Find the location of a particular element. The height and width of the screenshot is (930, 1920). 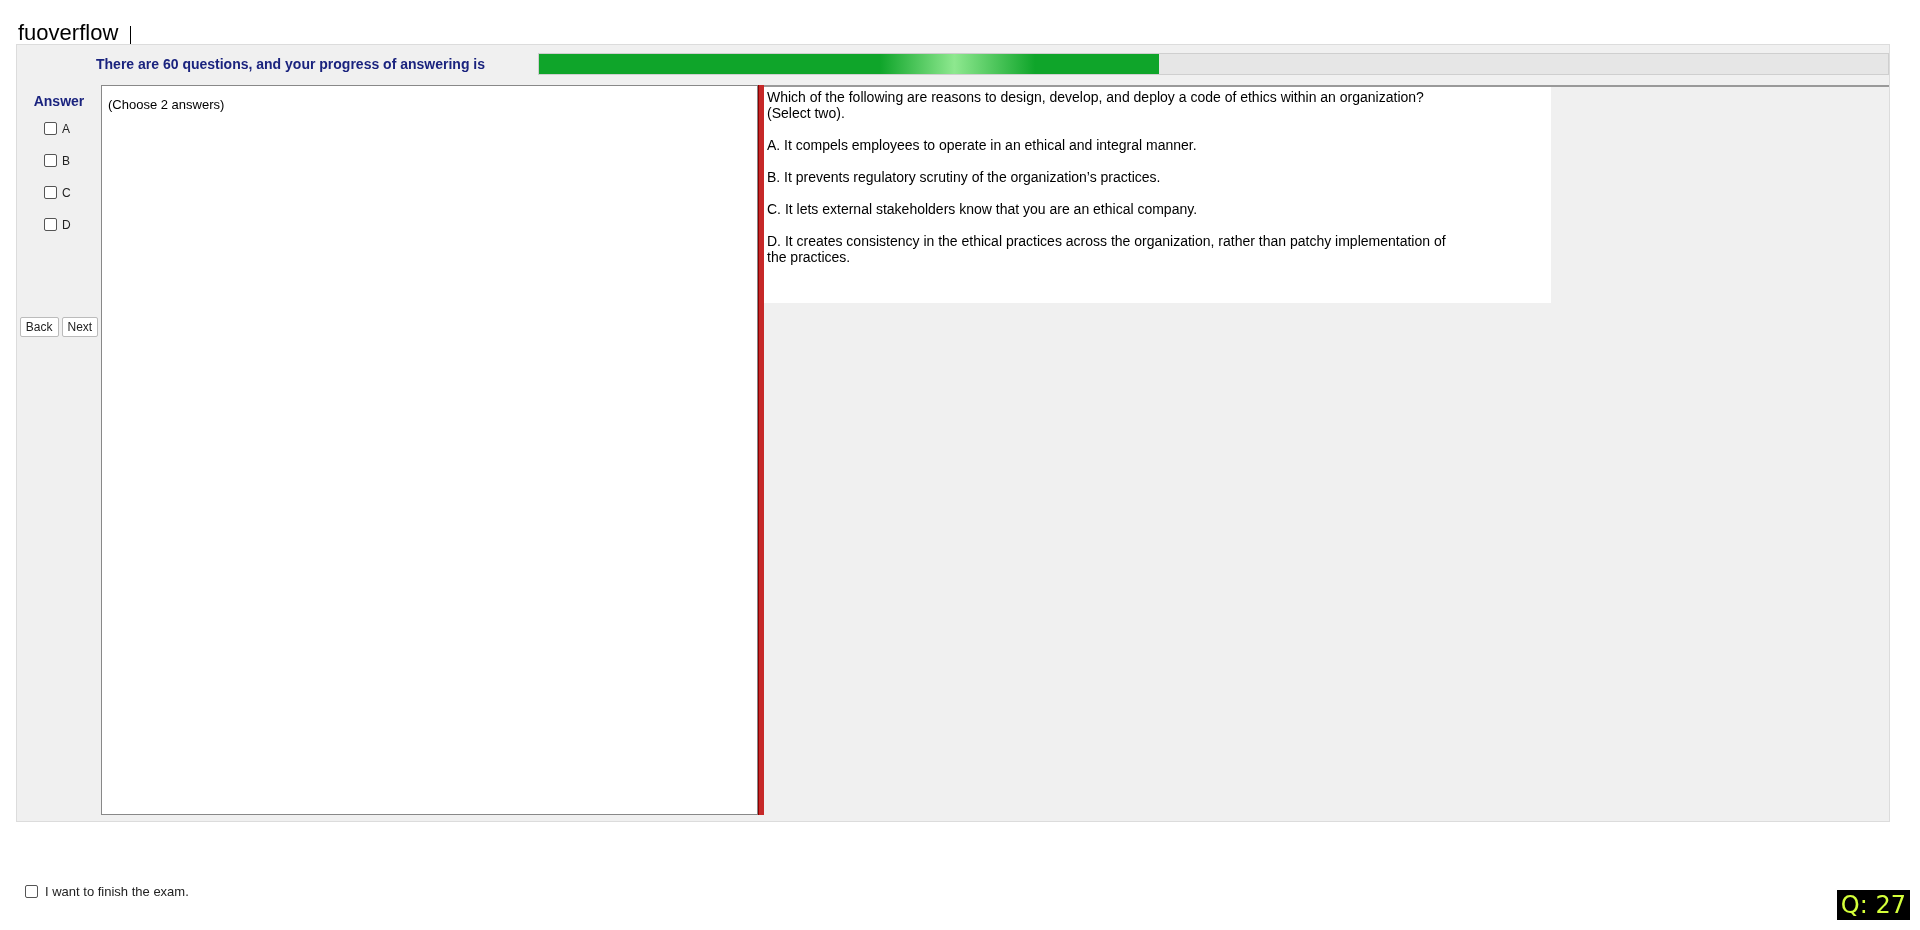

answer-label: D is located at coordinates (66, 225).